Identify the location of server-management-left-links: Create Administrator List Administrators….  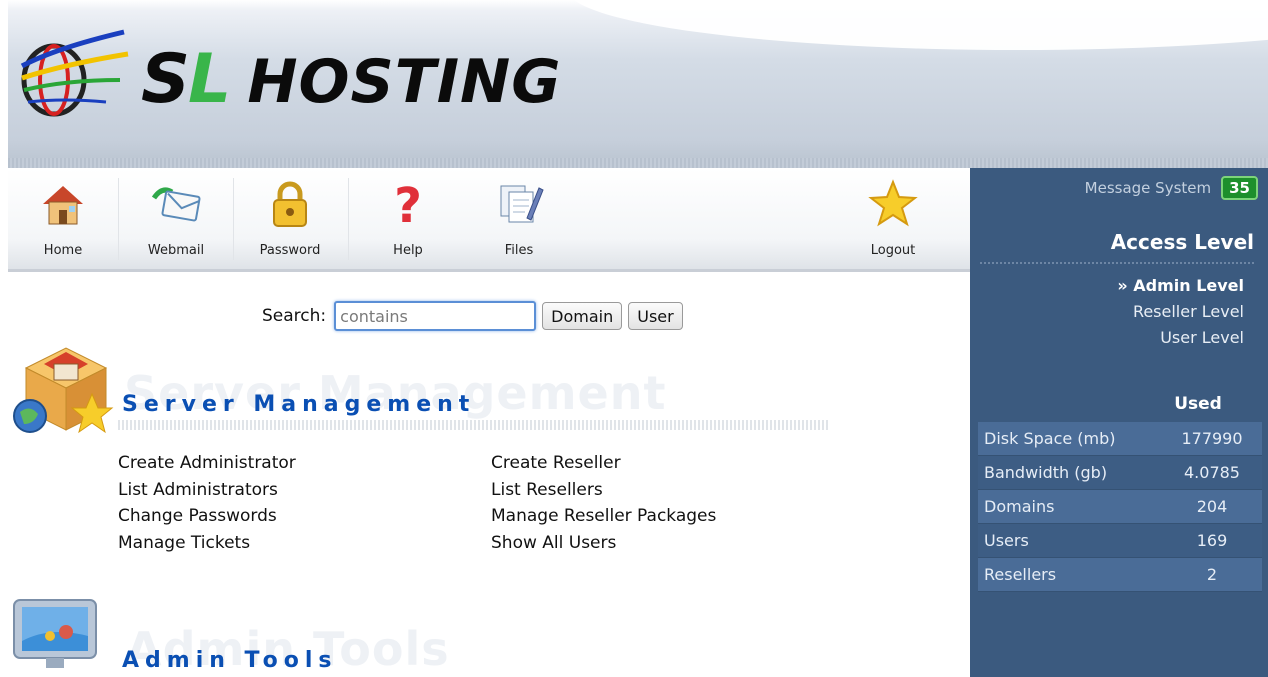
(207, 503).